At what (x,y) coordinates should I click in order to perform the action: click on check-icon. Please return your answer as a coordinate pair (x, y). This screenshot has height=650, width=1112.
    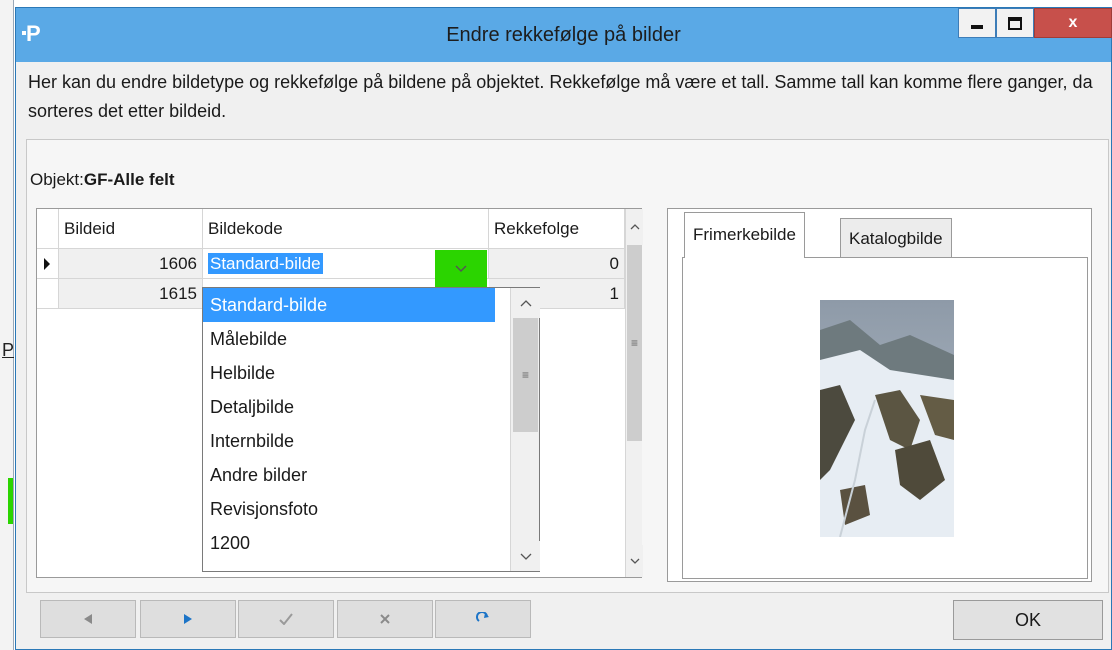
    Looking at the image, I should click on (286, 619).